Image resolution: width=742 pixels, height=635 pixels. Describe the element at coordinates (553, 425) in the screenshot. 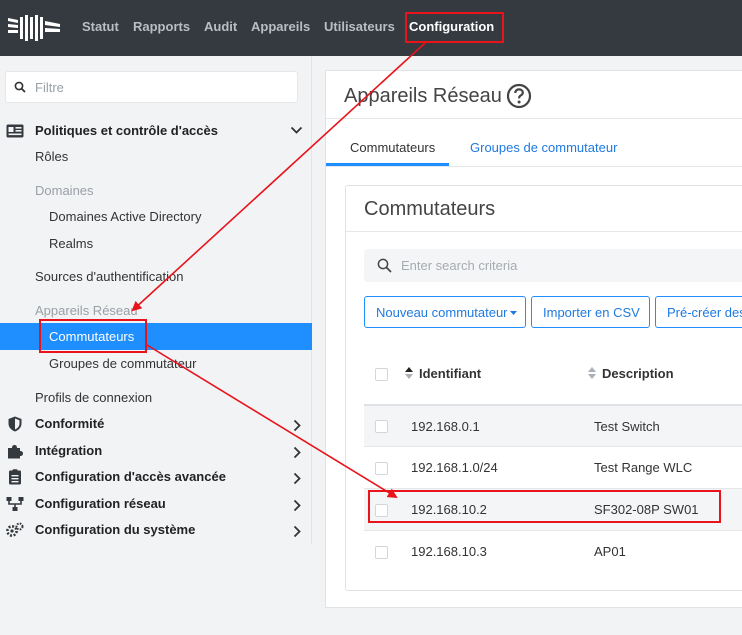

I see `table-row: 192.168.0.1 Test Switch` at that location.